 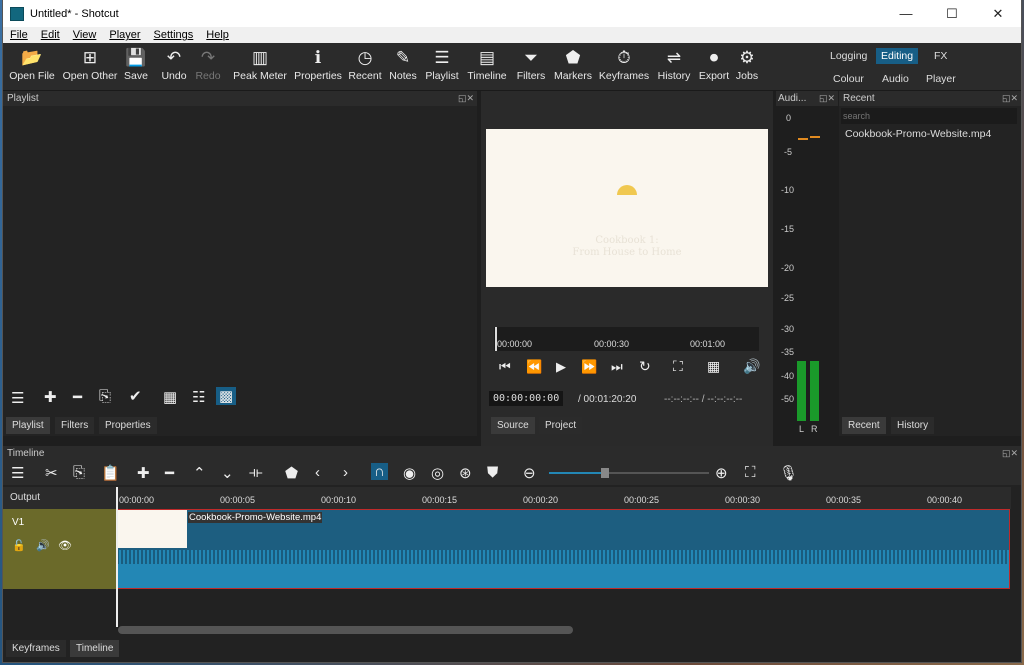 What do you see at coordinates (747, 64) in the screenshot?
I see `jobs-button: ⚙ Jobs` at bounding box center [747, 64].